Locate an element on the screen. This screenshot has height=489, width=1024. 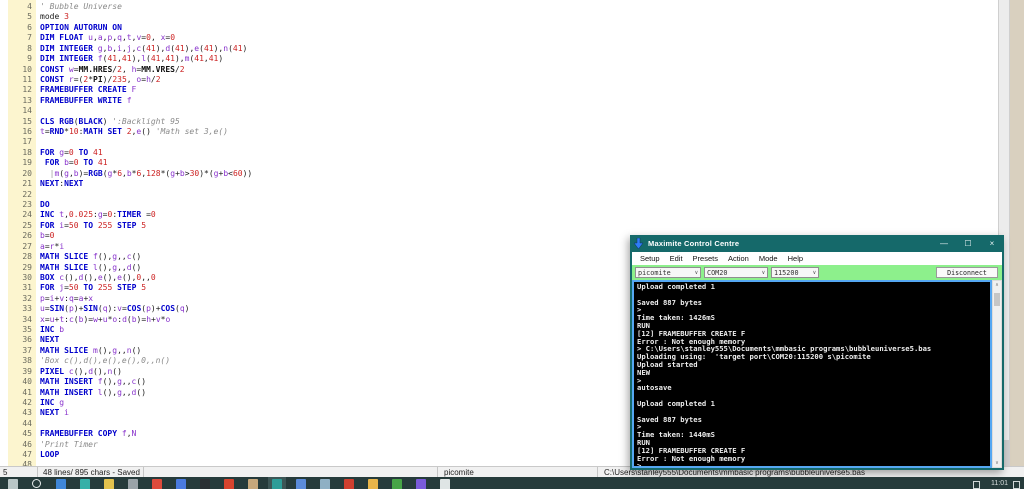
line-number: 12 is located at coordinates (27, 90).